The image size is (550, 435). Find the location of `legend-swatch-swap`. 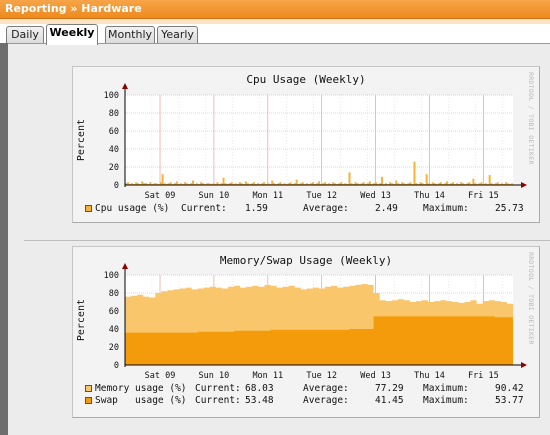

legend-swatch-swap is located at coordinates (88, 400).